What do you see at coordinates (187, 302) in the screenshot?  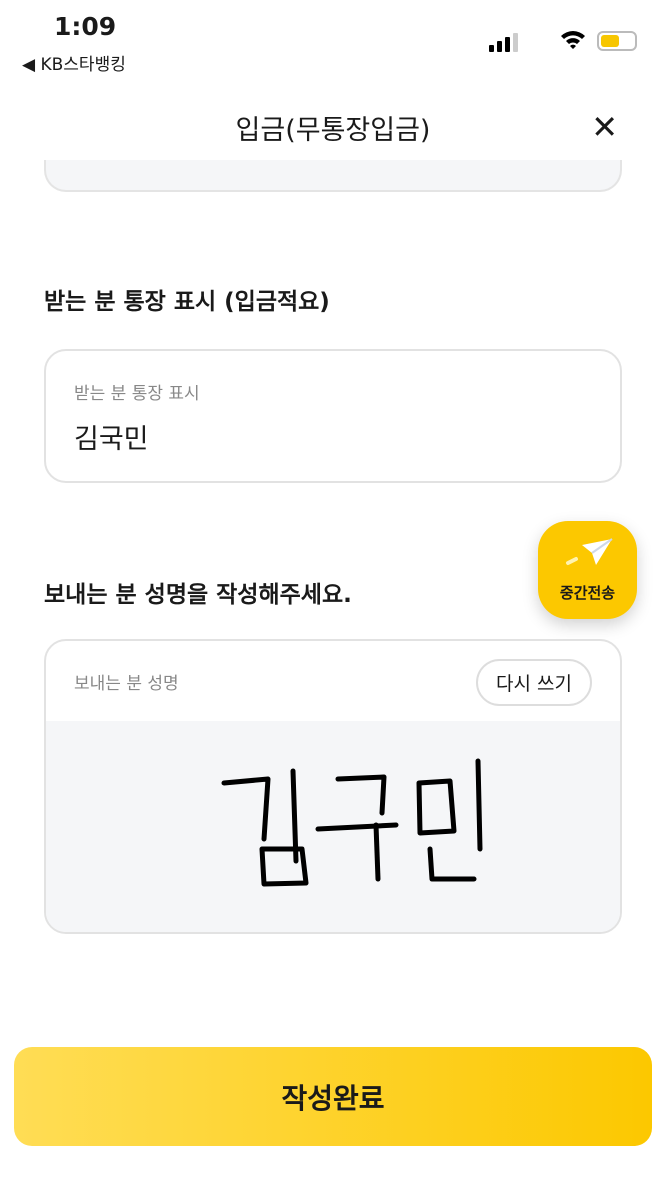 I see `recipient-section-label: 받는 분 통장 표시 (입금적요)` at bounding box center [187, 302].